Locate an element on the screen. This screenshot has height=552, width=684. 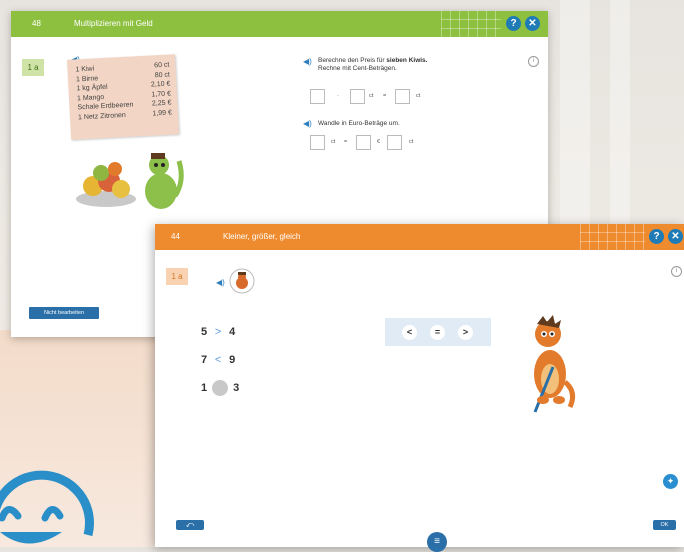
exercise-number: 48 is located at coordinates (36, 23).